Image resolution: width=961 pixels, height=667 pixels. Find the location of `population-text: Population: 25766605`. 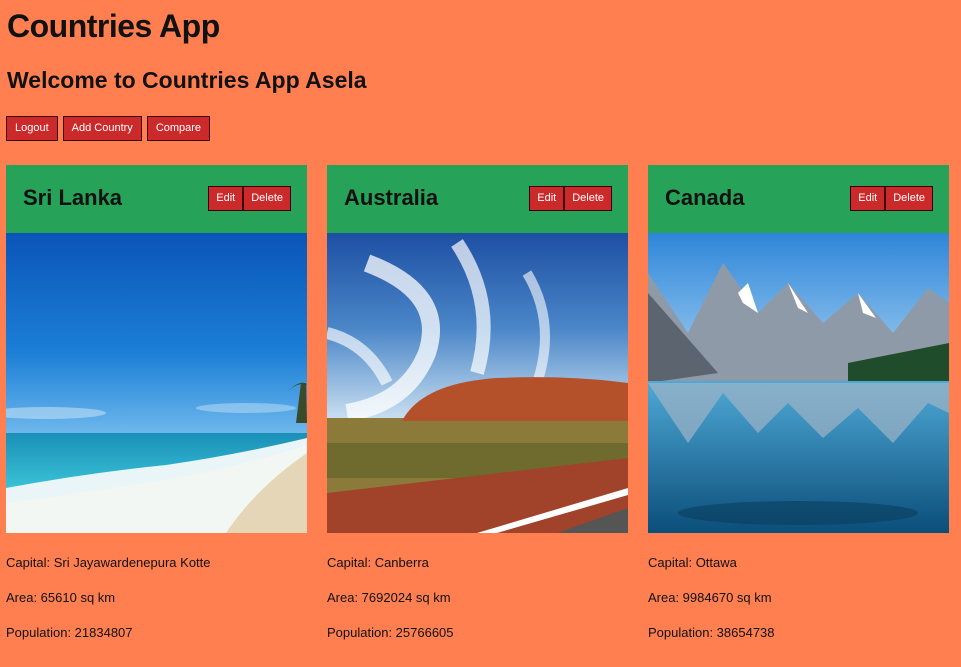

population-text: Population: 25766605 is located at coordinates (390, 632).